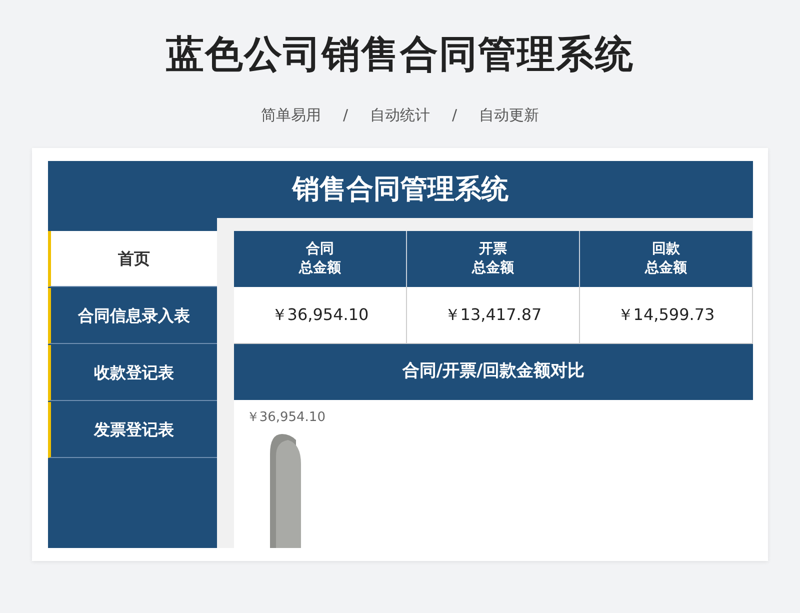 This screenshot has width=800, height=613. What do you see at coordinates (132, 373) in the screenshot?
I see `sidebar-item: 收款登记表` at bounding box center [132, 373].